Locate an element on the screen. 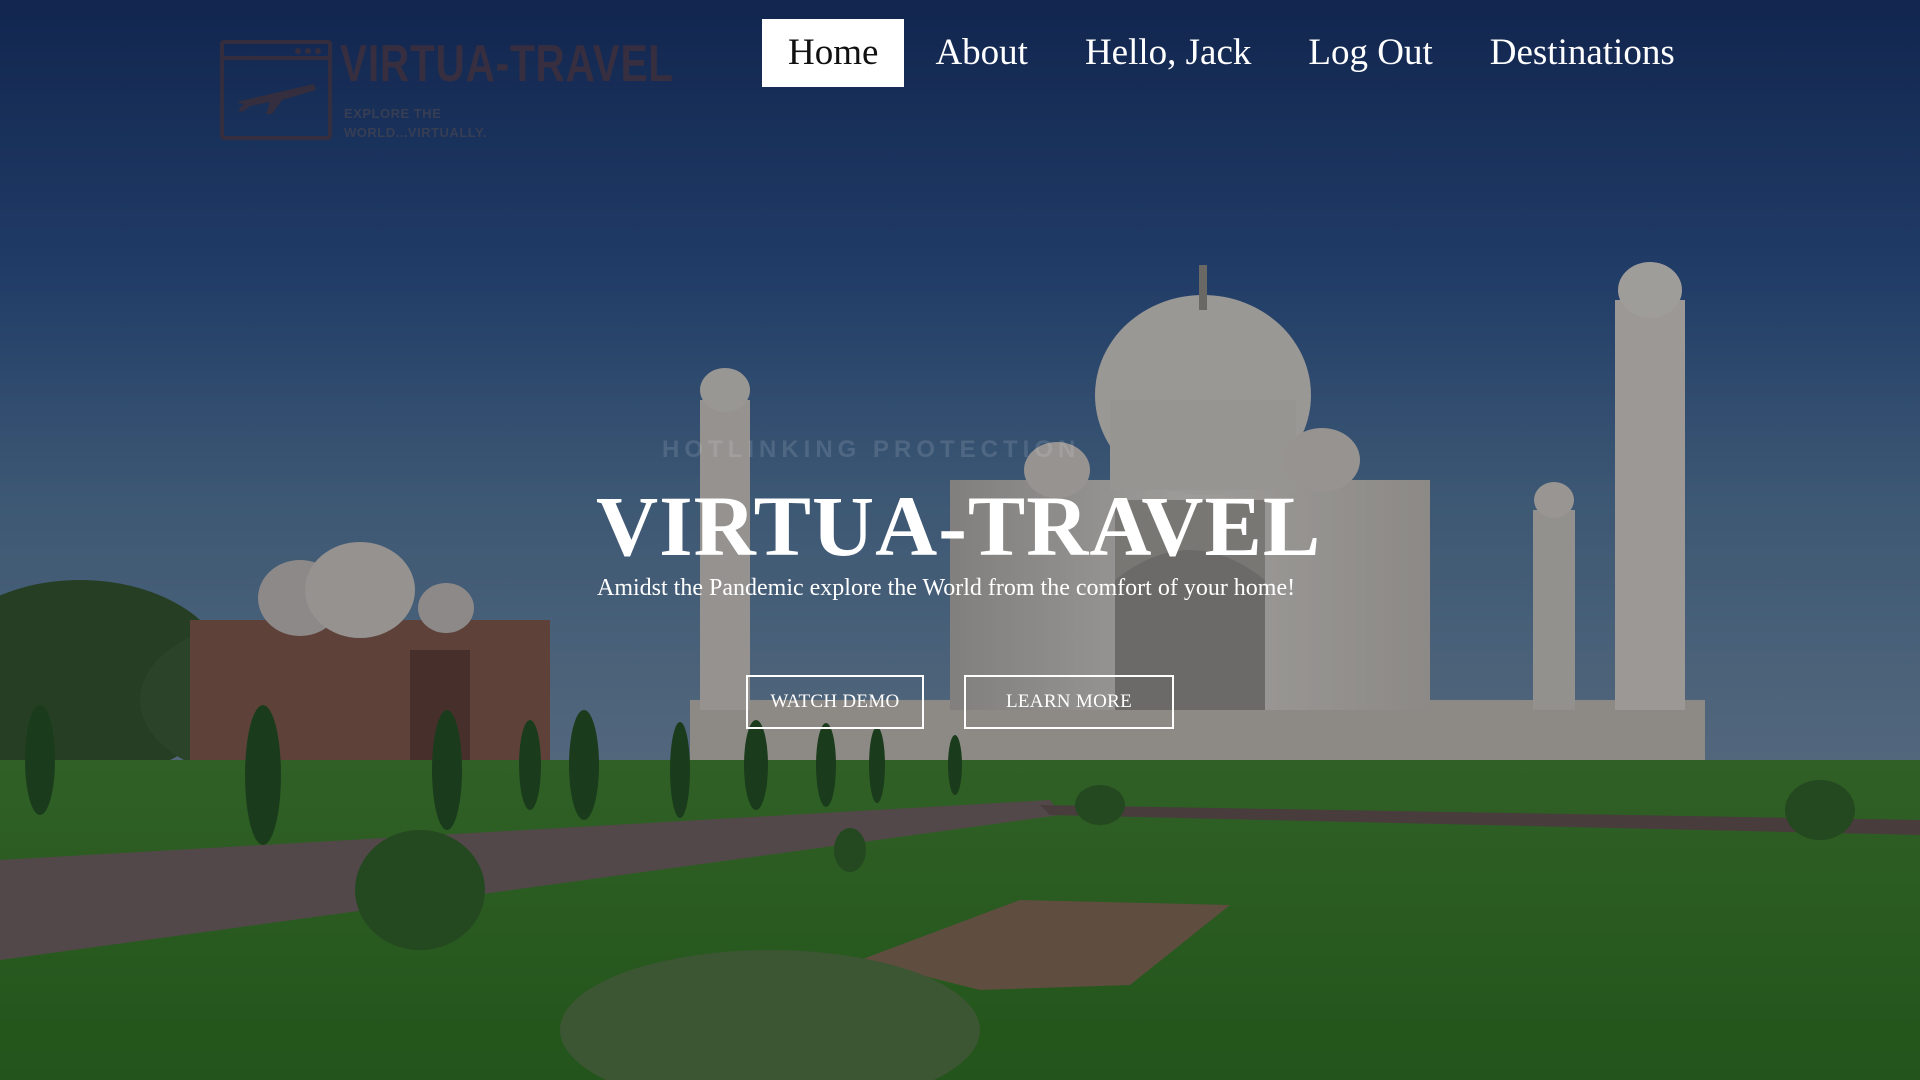  nav-log-out: Log Out is located at coordinates (1370, 53).